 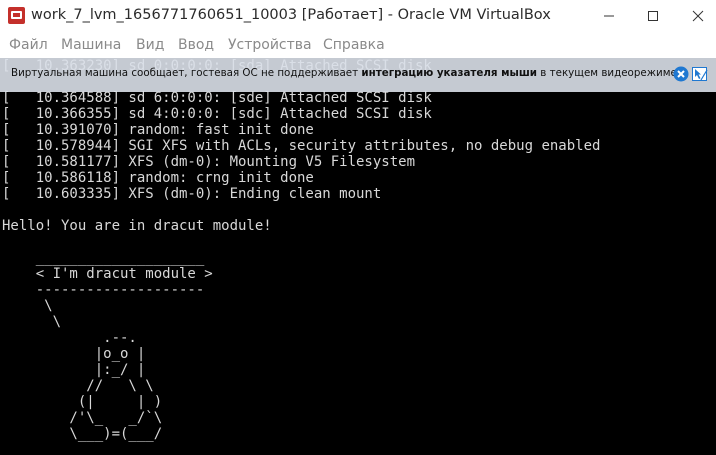 I want to click on menu-devices: Устройства, so click(x=270, y=45).